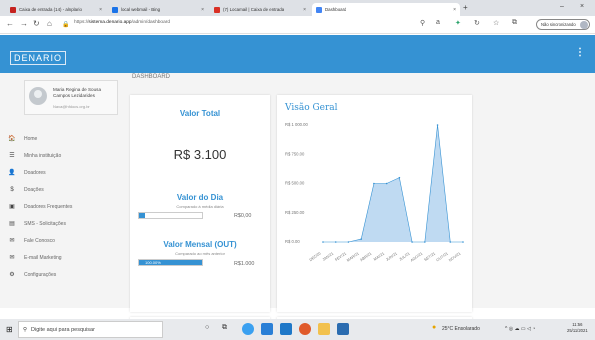 The height and width of the screenshot is (340, 595). I want to click on x-tick-label: OUT/21, so click(442, 257).